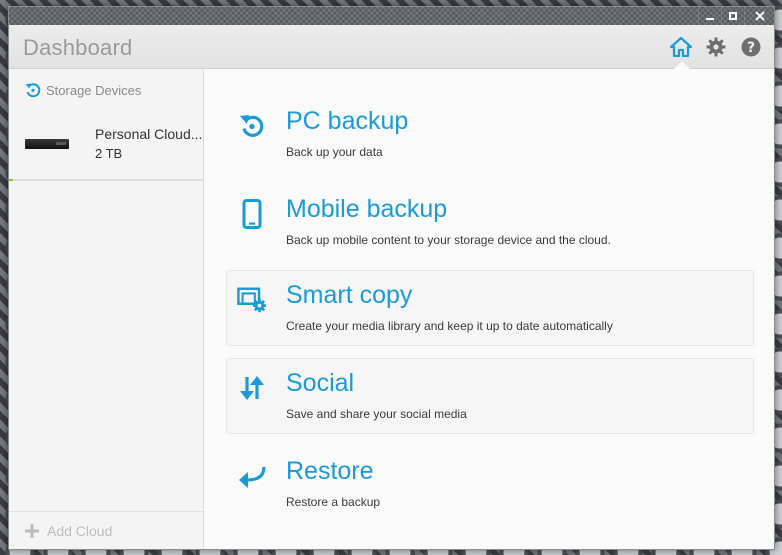 This screenshot has width=782, height=555. What do you see at coordinates (47, 144) in the screenshot?
I see `nas-device-icon` at bounding box center [47, 144].